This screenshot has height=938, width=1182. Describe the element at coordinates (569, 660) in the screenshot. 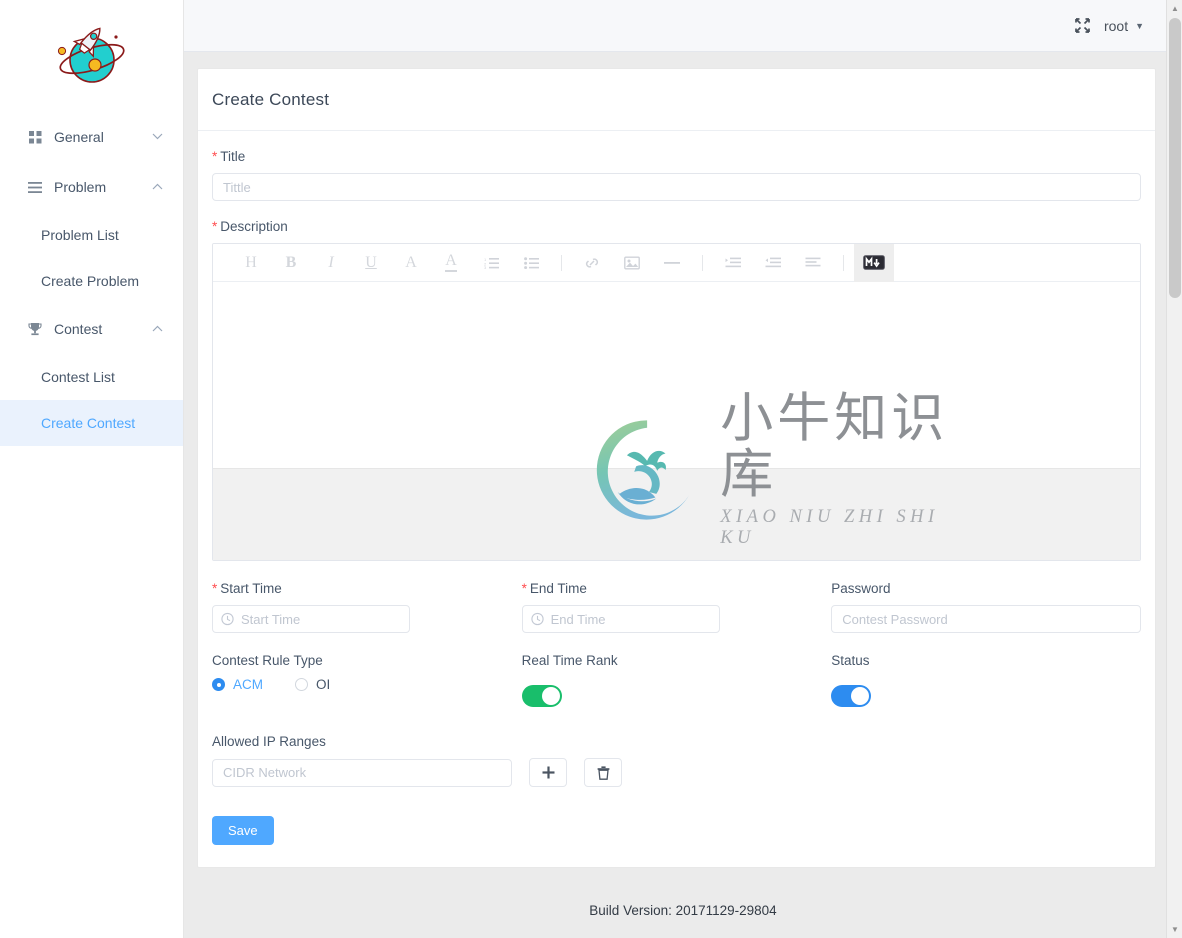

I see `real-time-rank-label: Real Time Rank` at that location.